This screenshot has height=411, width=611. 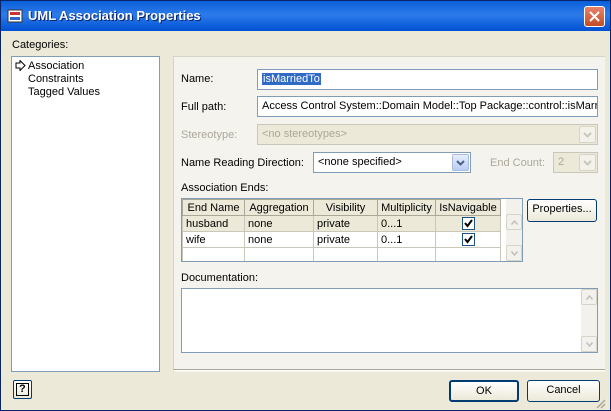 I want to click on close-button, so click(x=594, y=16).